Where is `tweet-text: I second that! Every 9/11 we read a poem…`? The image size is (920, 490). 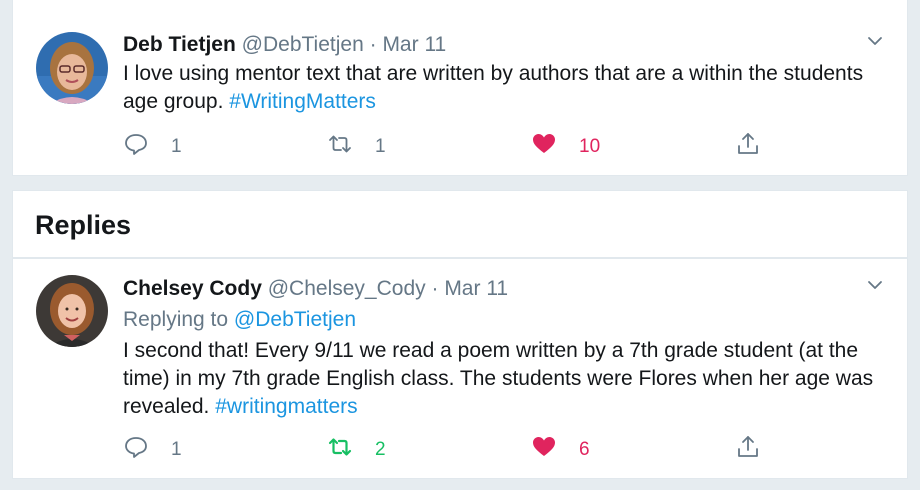
tweet-text: I second that! Every 9/11 we read a poem… is located at coordinates (508, 379).